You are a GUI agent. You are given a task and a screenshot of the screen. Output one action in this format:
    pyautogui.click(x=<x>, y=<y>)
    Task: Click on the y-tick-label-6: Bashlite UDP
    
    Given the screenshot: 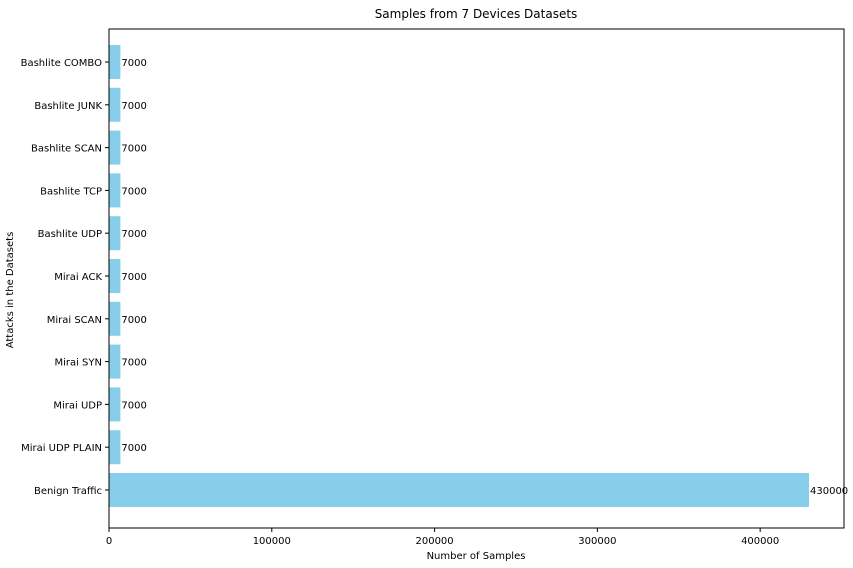 What is the action you would take?
    pyautogui.click(x=70, y=234)
    